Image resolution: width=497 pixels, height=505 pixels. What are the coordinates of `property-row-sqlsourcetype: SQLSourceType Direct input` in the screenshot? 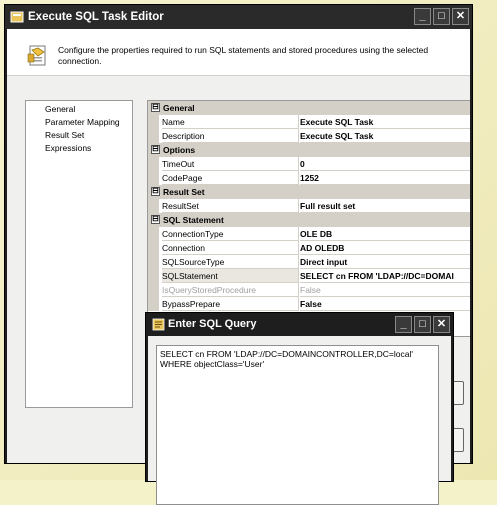 It's located at (309, 262).